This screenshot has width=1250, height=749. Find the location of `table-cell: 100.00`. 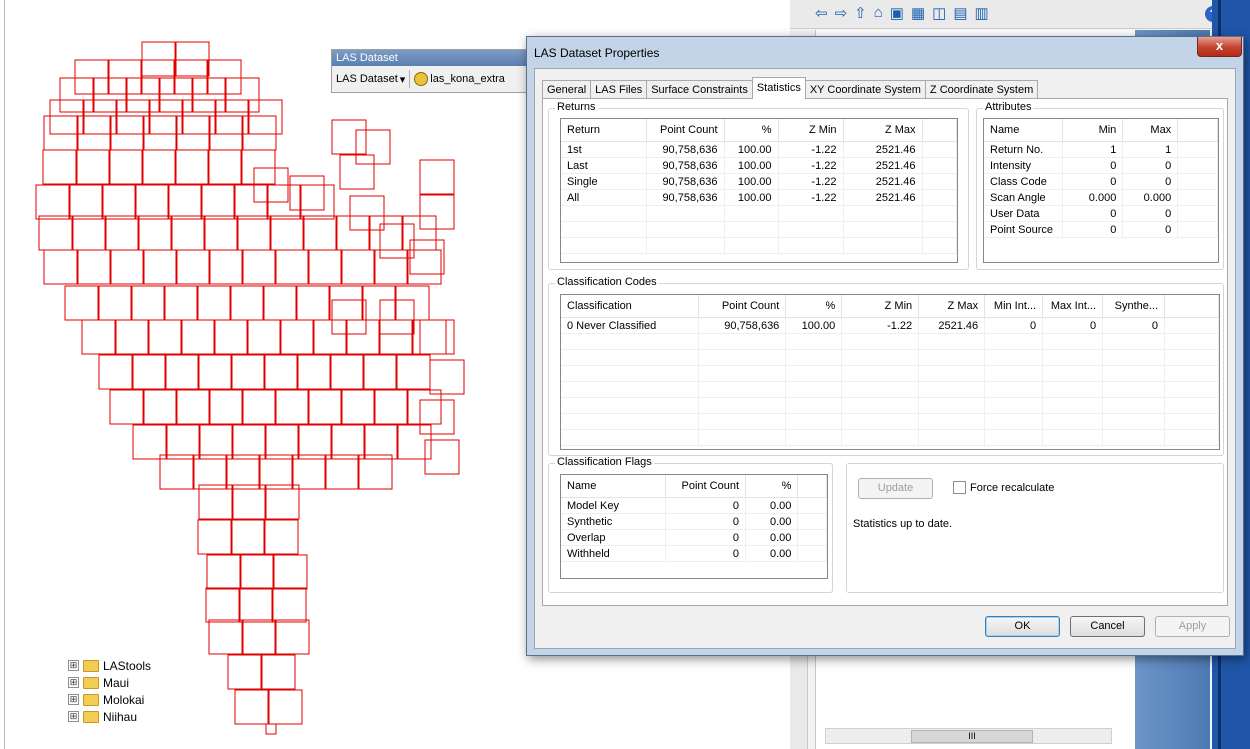

table-cell: 100.00 is located at coordinates (751, 197).